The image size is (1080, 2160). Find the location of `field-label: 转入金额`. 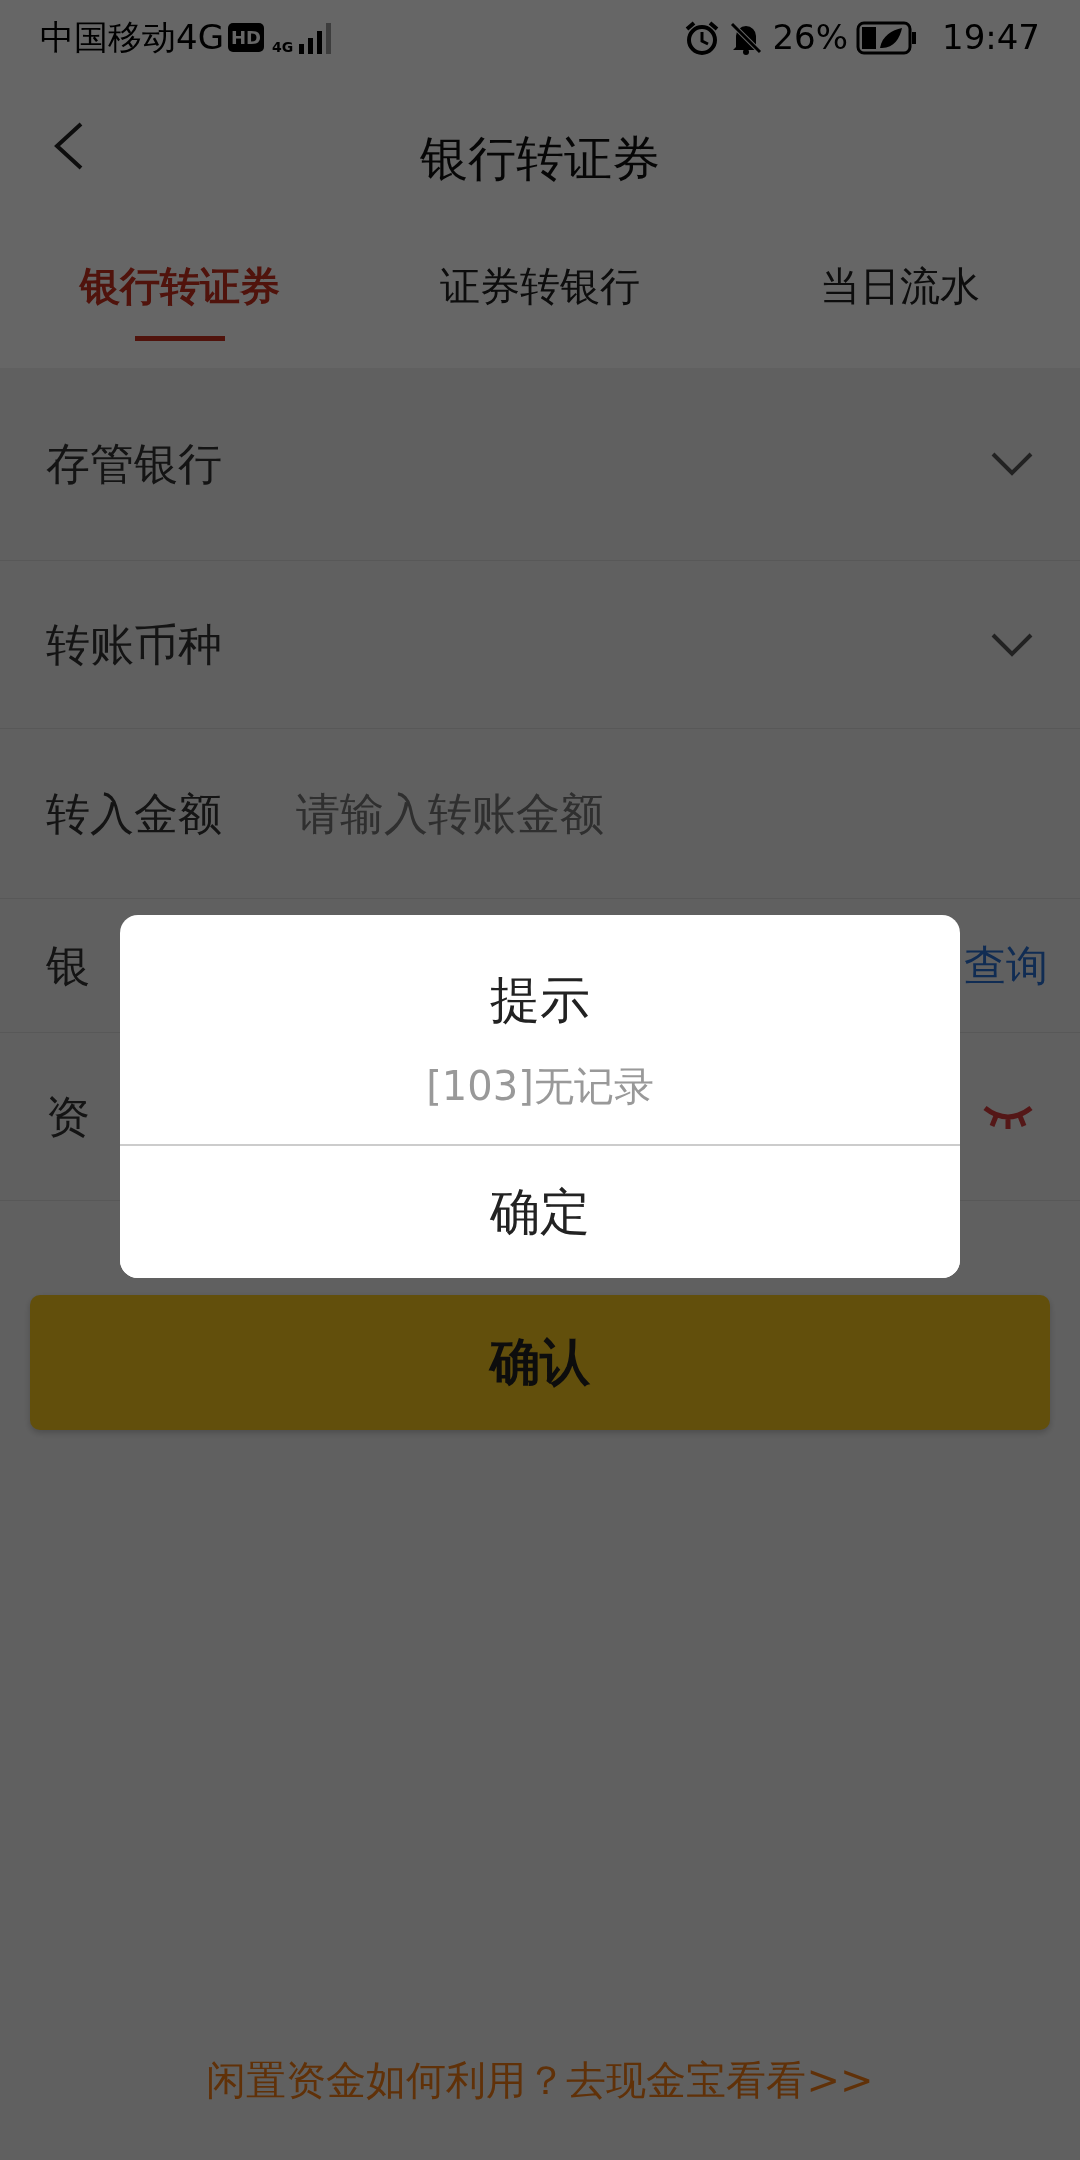

field-label: 转入金额 is located at coordinates (134, 813).